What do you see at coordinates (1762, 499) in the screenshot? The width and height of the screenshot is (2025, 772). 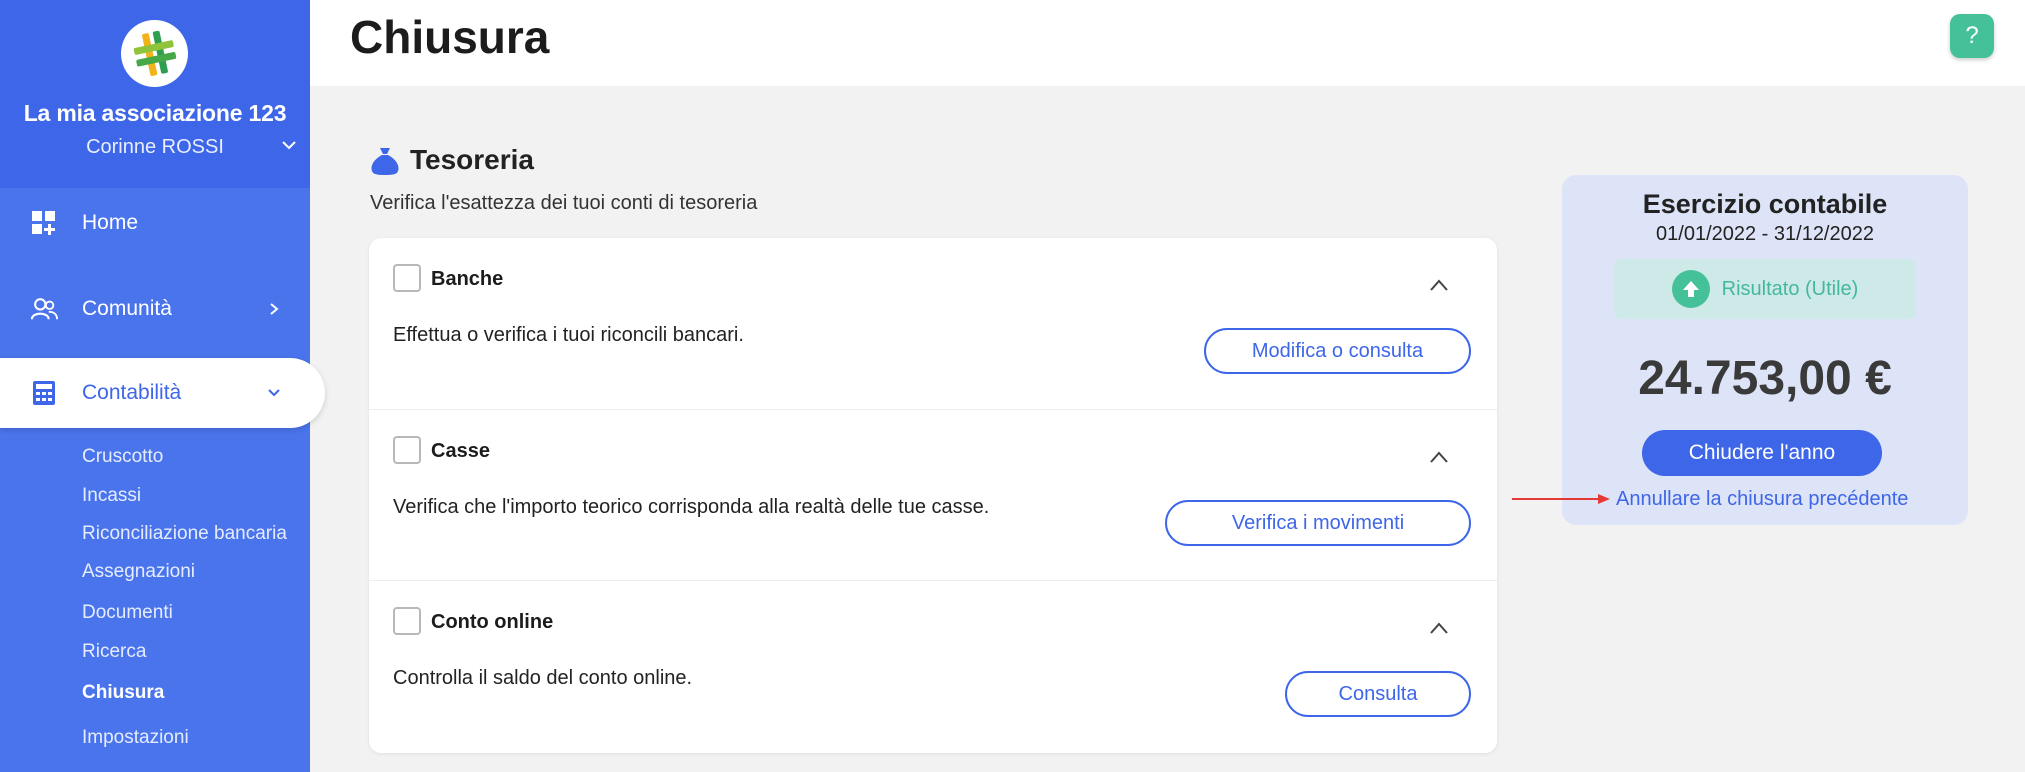 I see `cancel-closure-link: Annullare la chiusura precédente` at bounding box center [1762, 499].